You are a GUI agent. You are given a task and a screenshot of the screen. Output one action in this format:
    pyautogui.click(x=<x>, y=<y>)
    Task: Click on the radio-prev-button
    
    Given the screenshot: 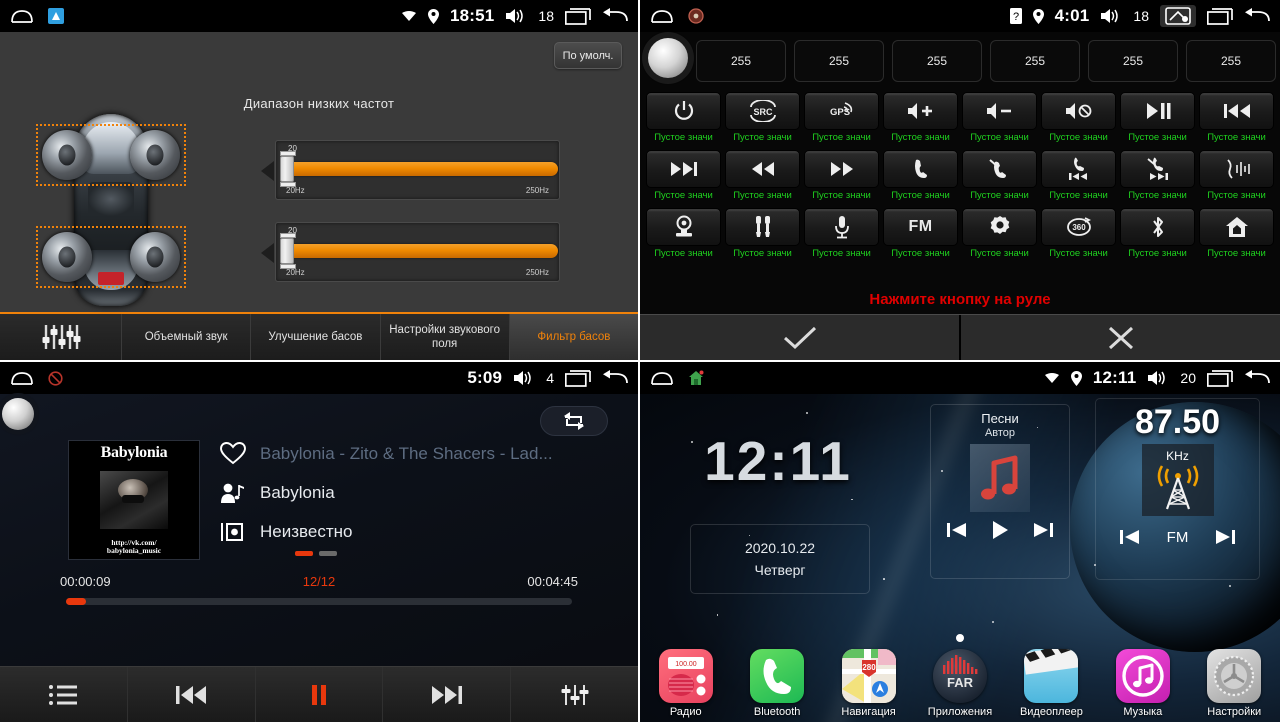 What is the action you would take?
    pyautogui.click(x=1130, y=537)
    